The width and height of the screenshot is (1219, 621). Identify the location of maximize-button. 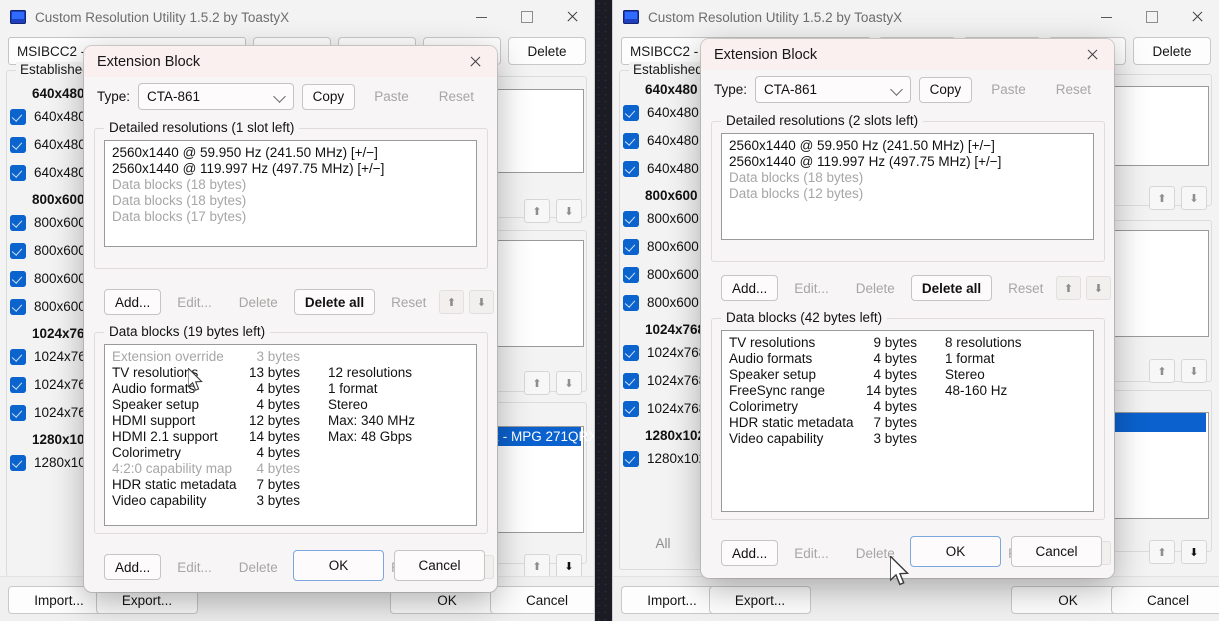
(526, 17).